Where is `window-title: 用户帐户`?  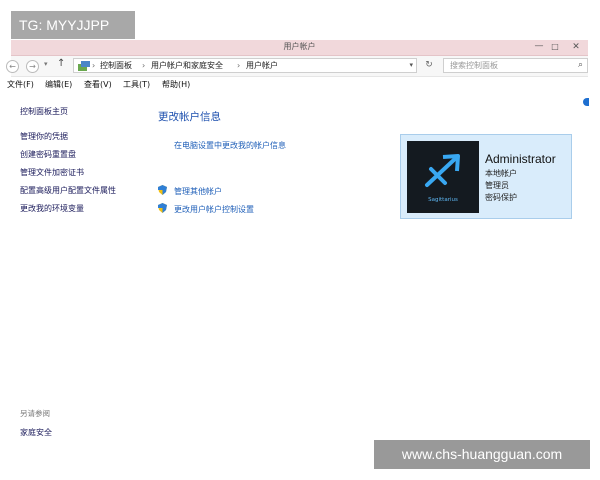
window-title: 用户帐户 is located at coordinates (299, 46).